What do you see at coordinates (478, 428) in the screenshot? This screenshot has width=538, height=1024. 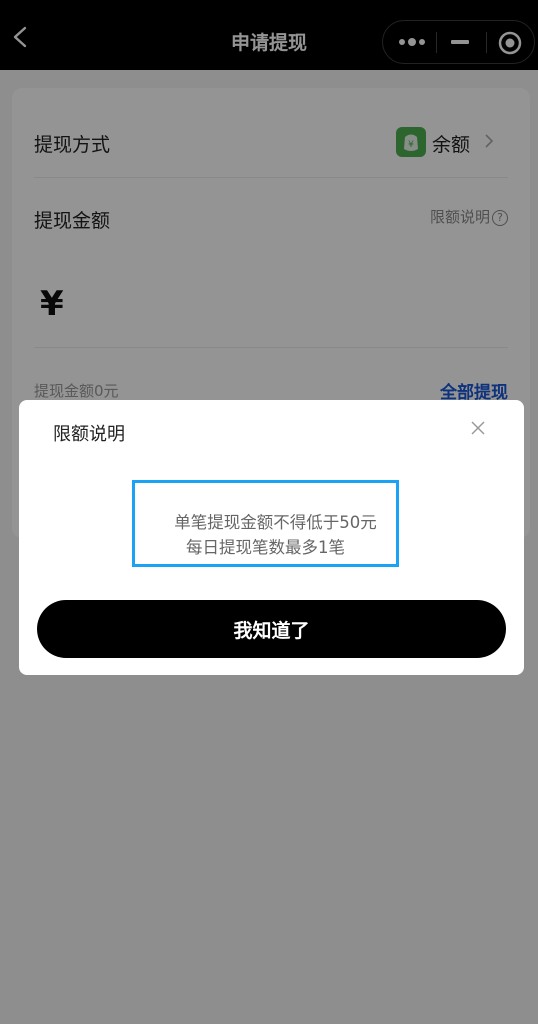 I see `close-icon` at bounding box center [478, 428].